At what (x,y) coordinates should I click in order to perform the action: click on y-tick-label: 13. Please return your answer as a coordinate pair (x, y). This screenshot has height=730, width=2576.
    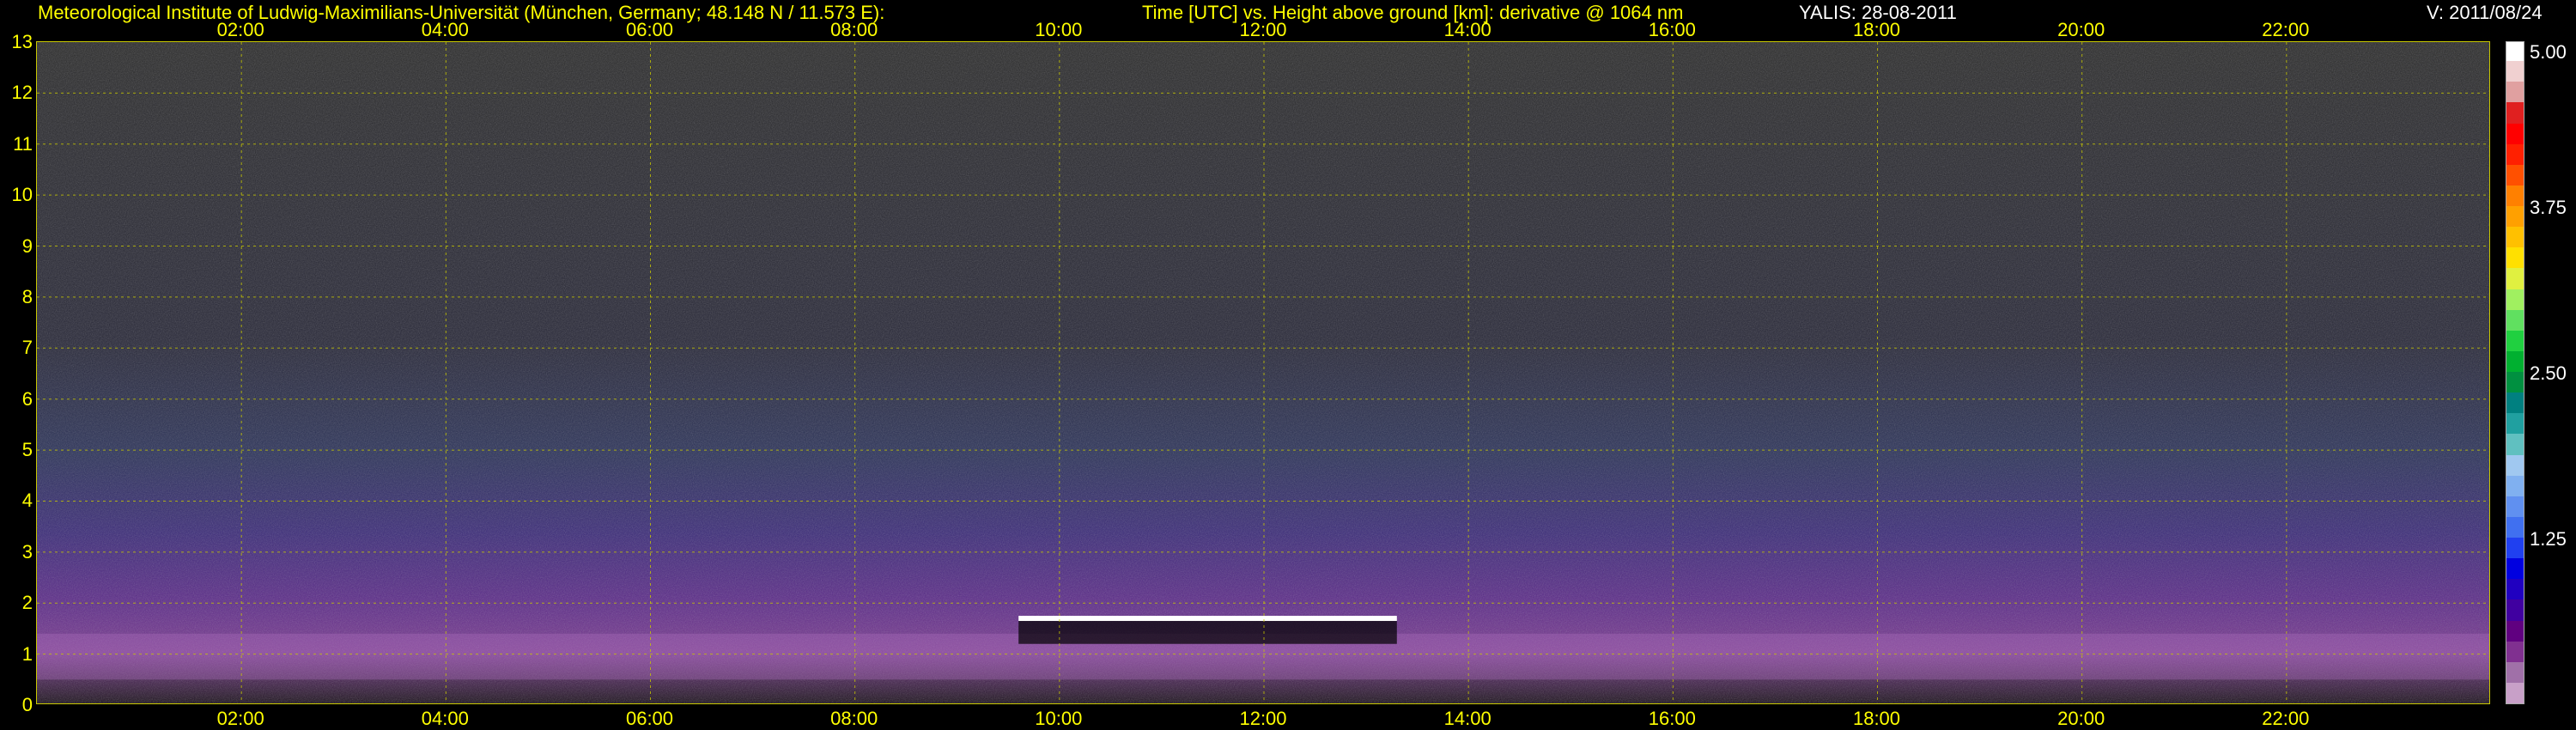
    Looking at the image, I should click on (22, 41).